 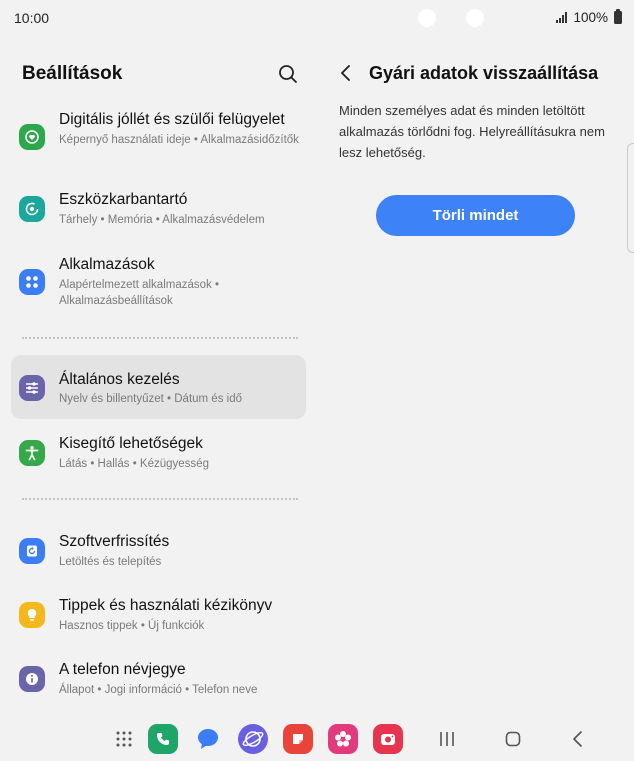 What do you see at coordinates (32, 209) in the screenshot?
I see `refresh-ring-icon` at bounding box center [32, 209].